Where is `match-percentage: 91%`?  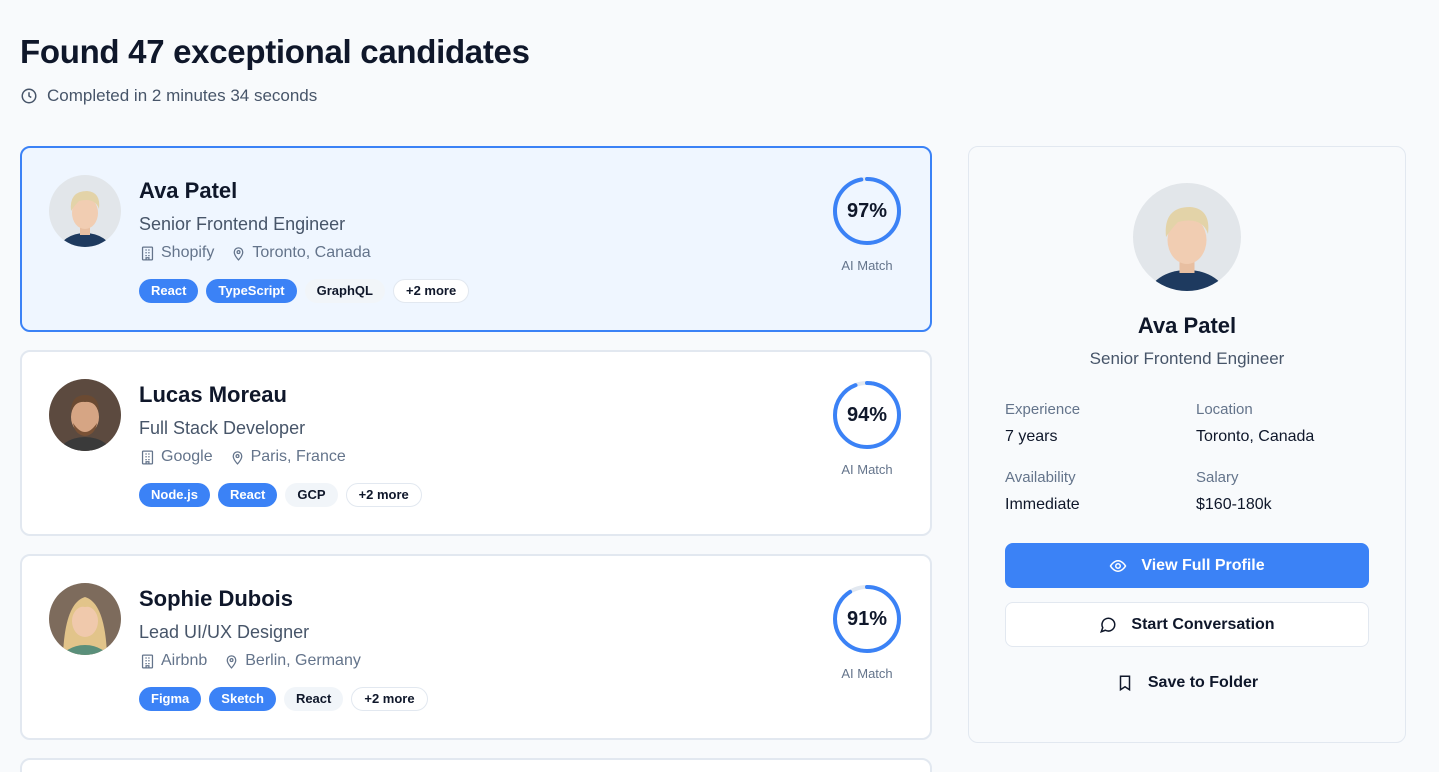
match-percentage: 91% is located at coordinates (867, 618).